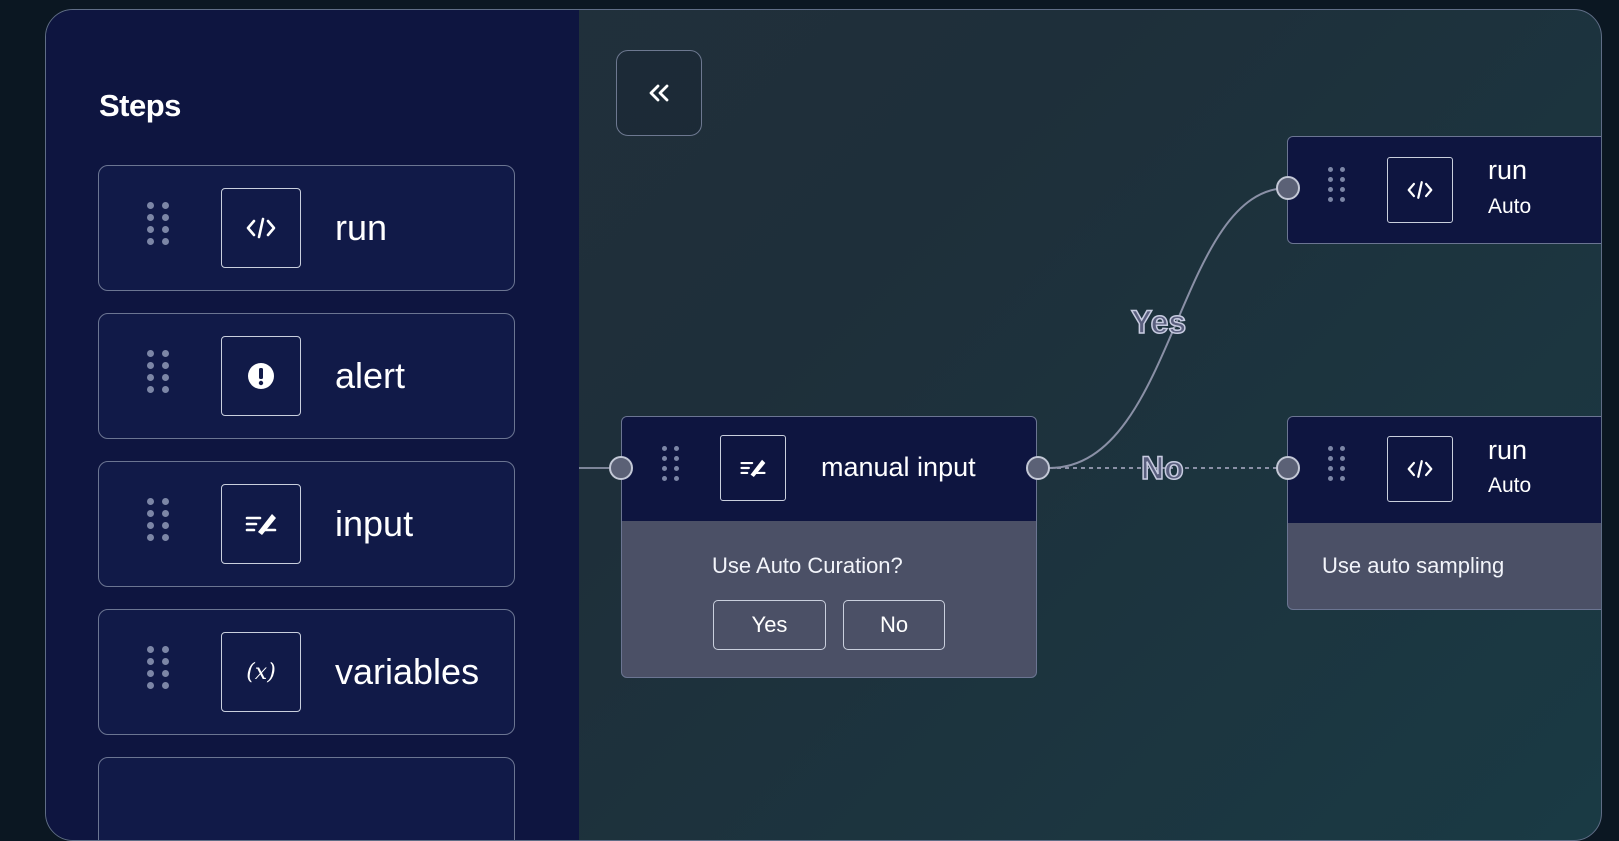  I want to click on no-edge-label: No, so click(1162, 468).